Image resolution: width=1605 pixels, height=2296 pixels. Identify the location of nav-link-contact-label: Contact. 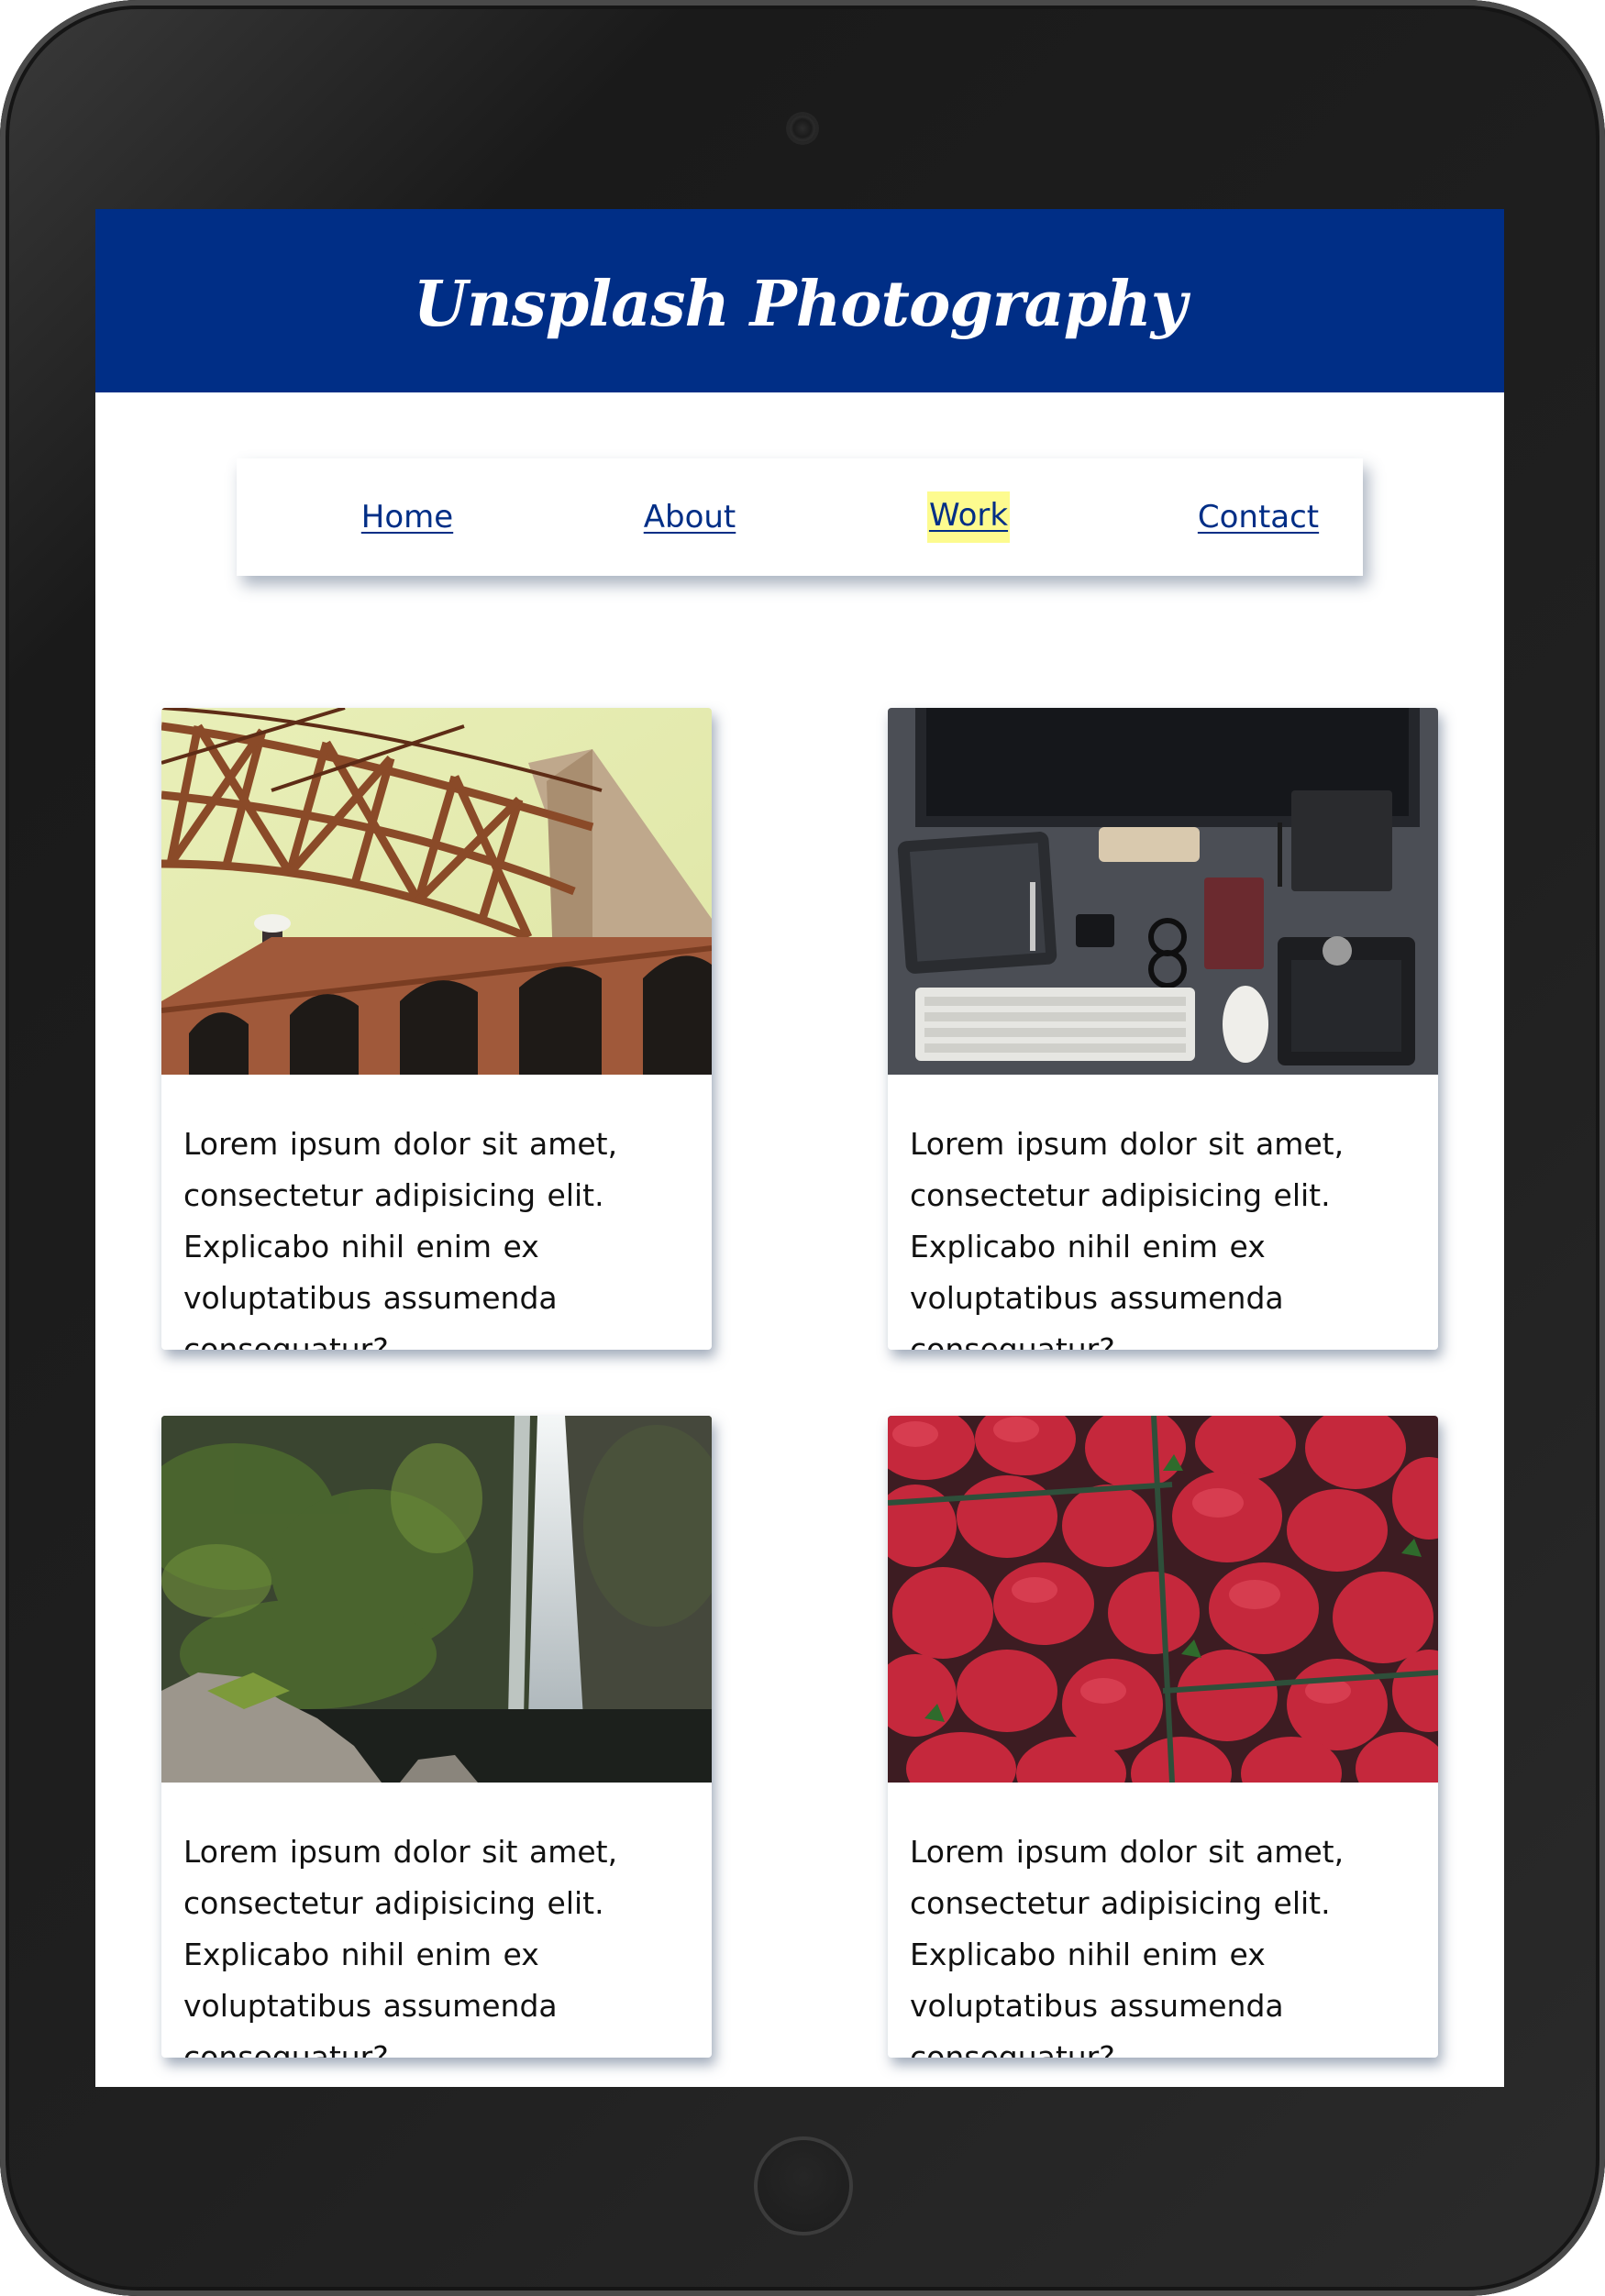
(1258, 517).